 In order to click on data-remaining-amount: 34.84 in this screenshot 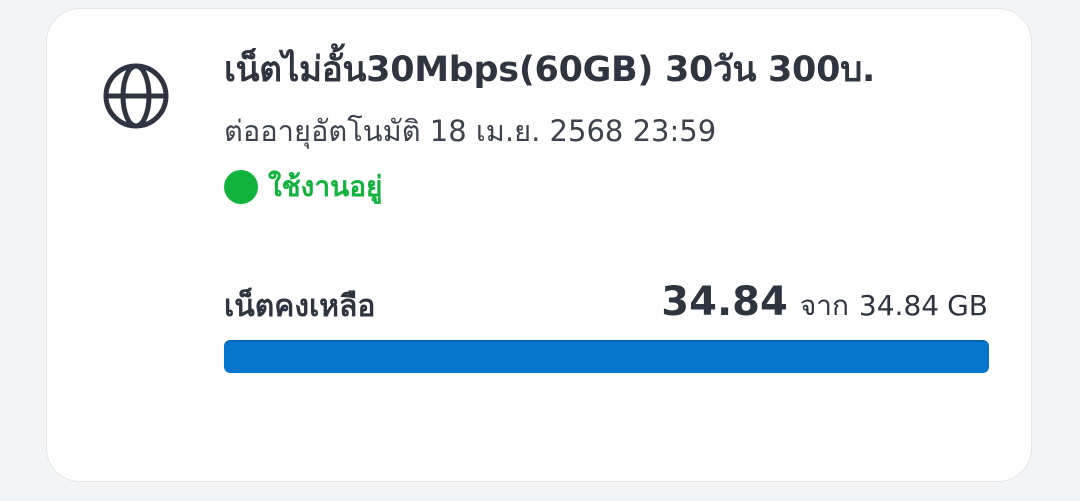, I will do `click(724, 302)`.